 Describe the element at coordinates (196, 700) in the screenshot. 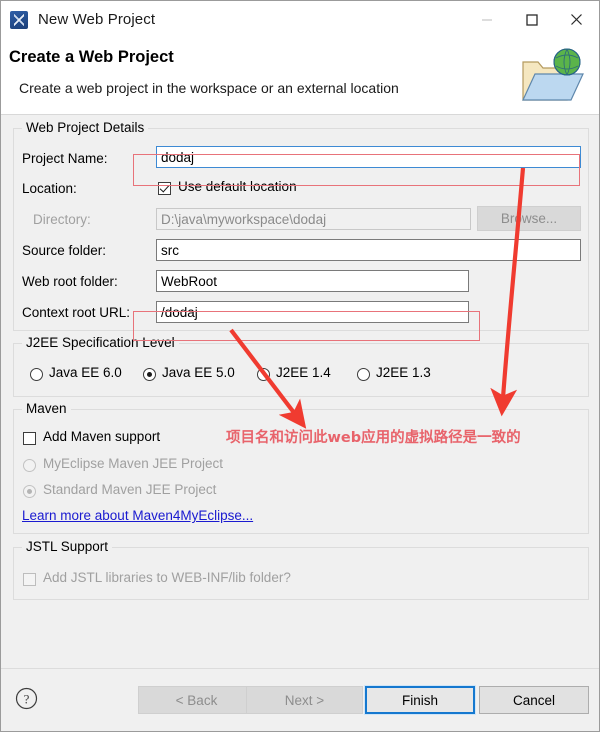

I see `back-button: < Back` at that location.